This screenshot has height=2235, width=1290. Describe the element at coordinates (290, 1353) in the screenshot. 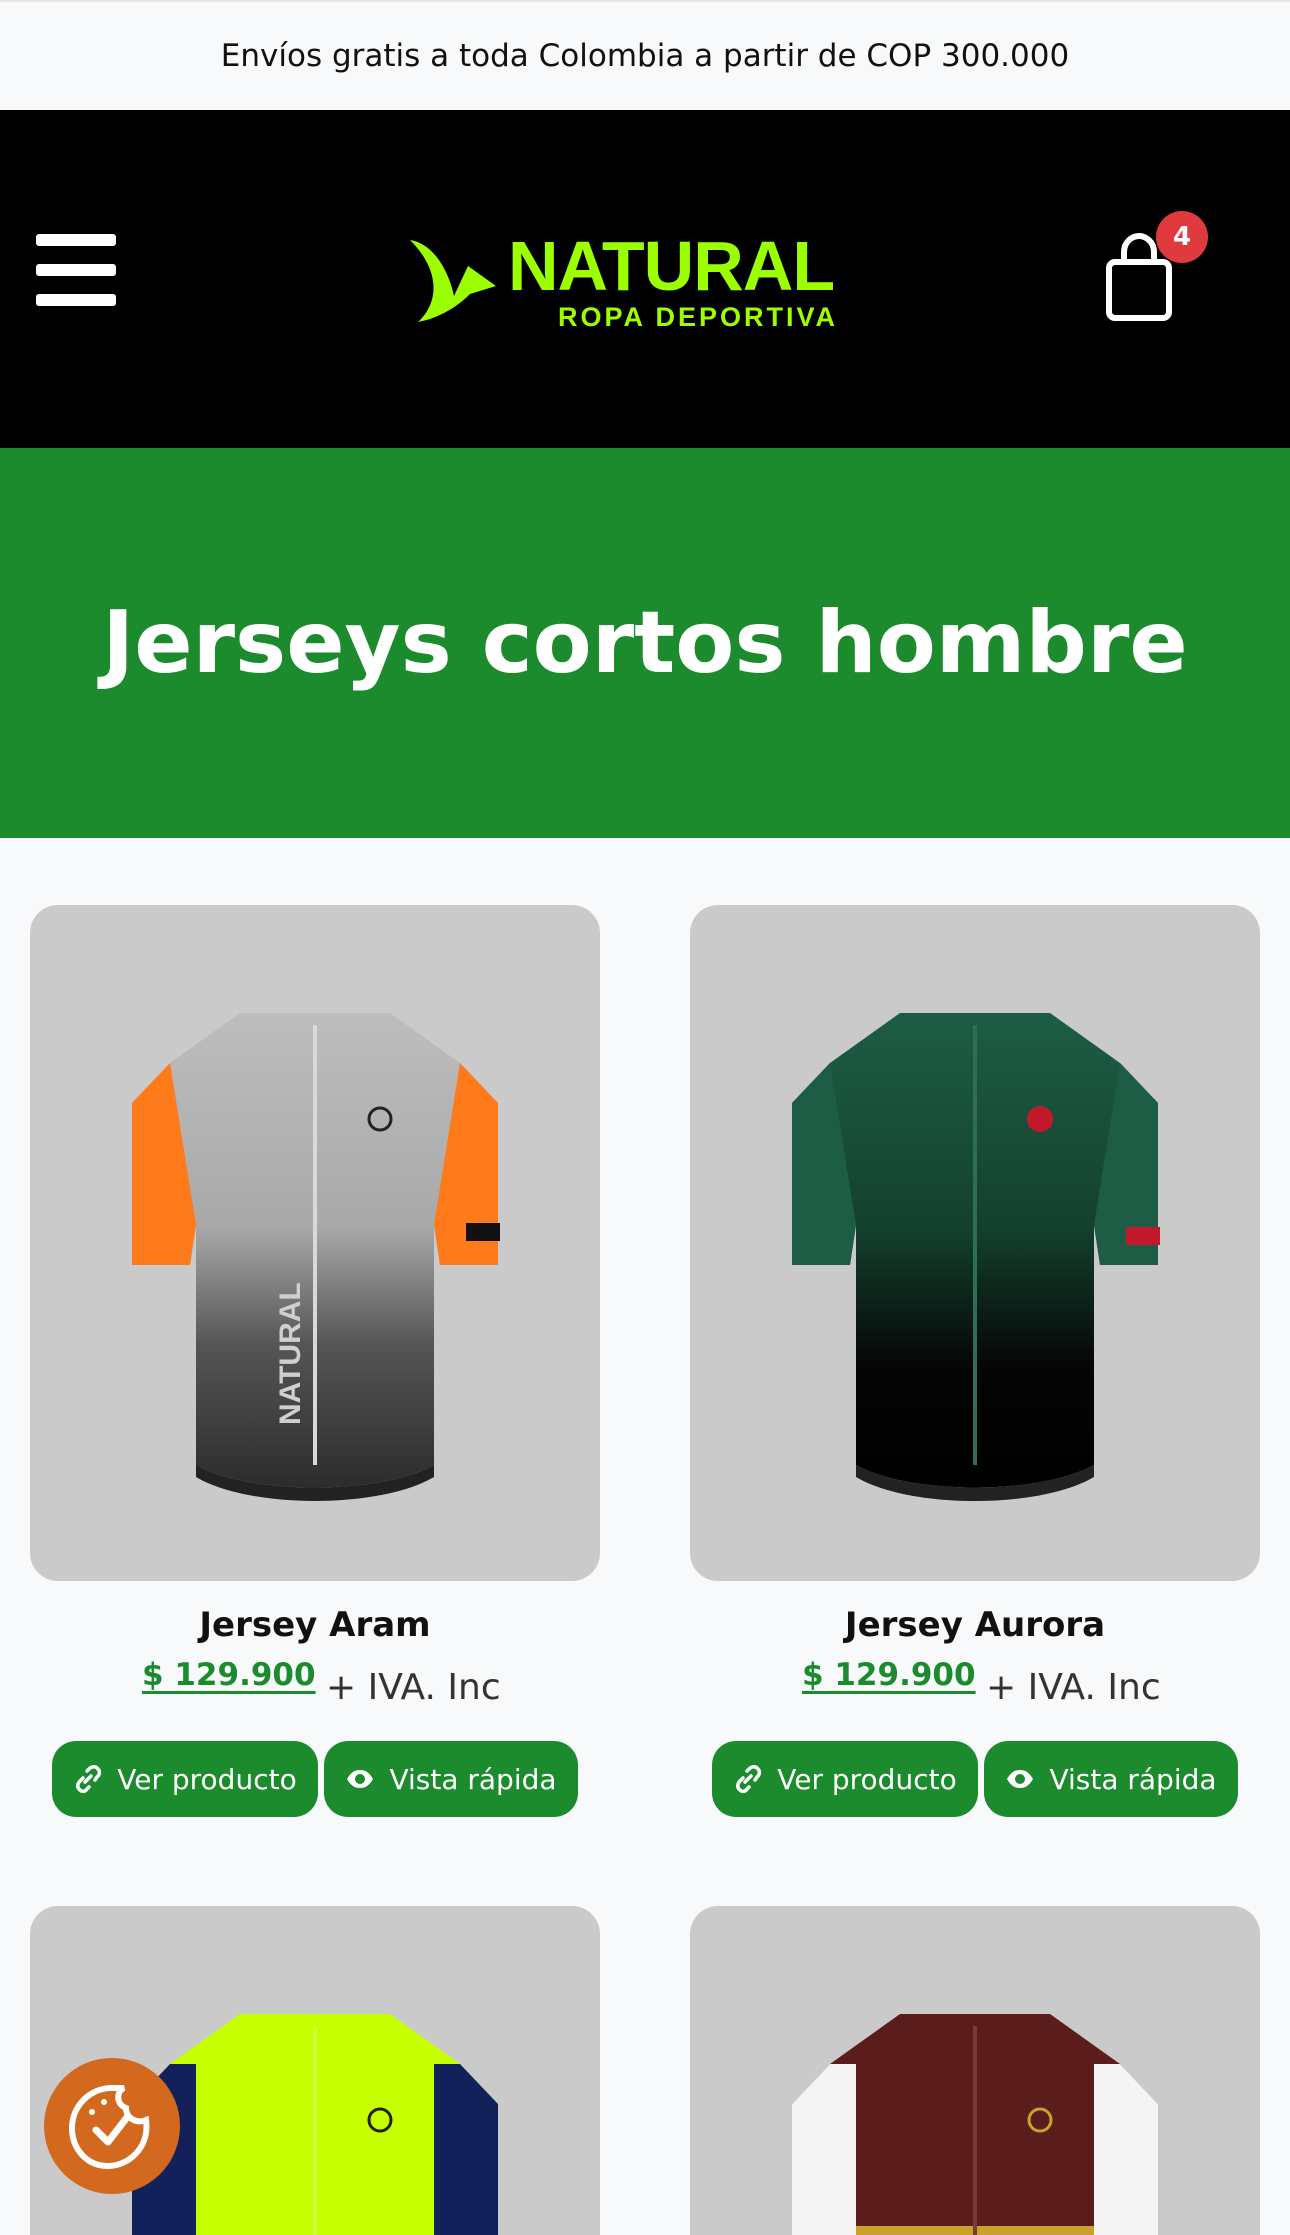

I see `svg-text: NATURAL` at that location.